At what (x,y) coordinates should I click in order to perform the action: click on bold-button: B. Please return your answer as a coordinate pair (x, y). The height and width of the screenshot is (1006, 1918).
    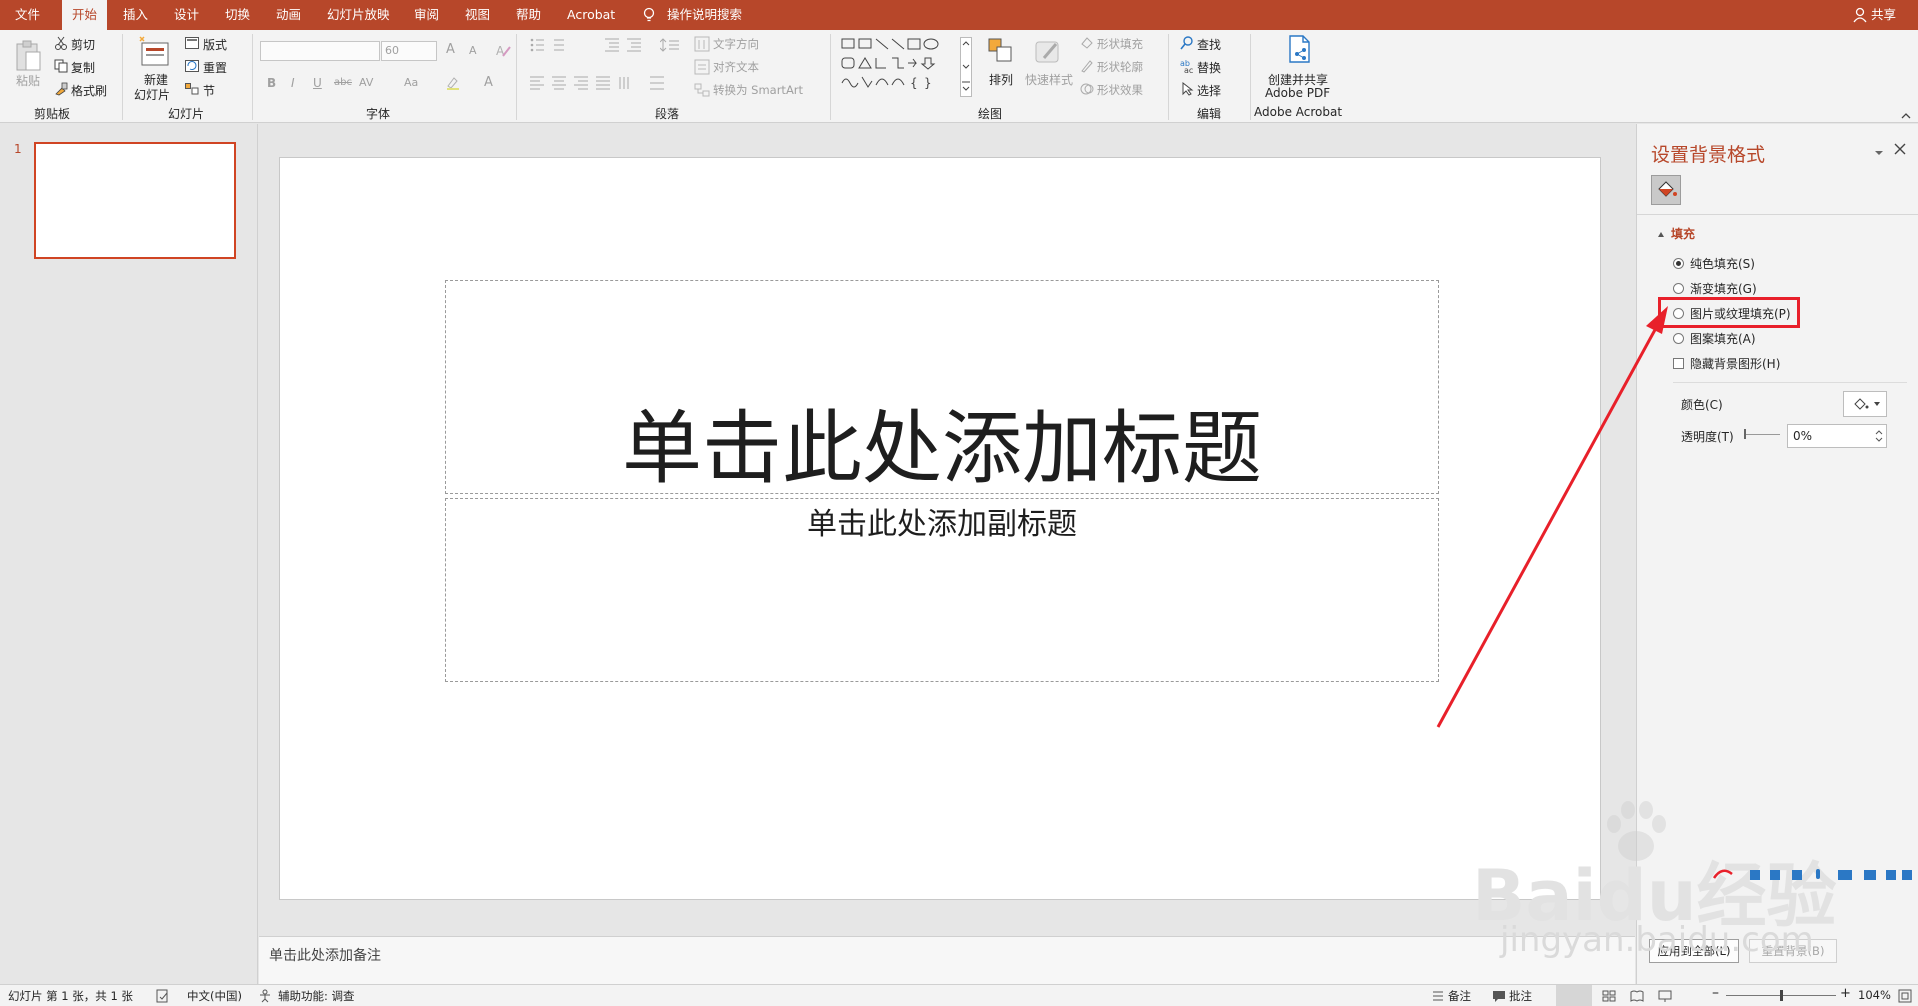
    Looking at the image, I should click on (271, 83).